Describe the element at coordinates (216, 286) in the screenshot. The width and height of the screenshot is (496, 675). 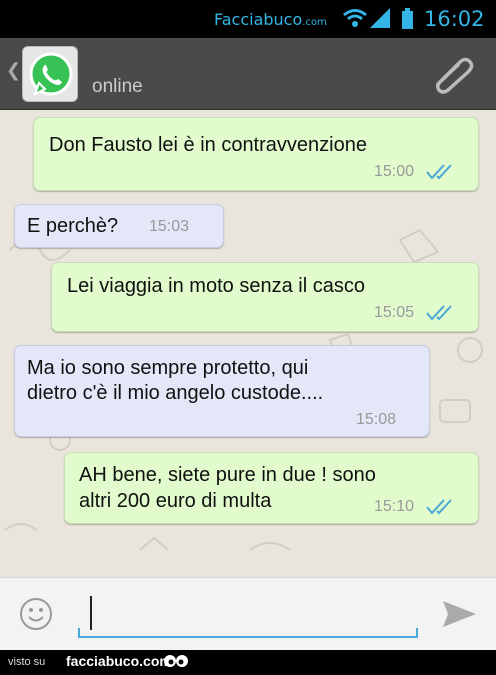
I see `message-text: Lei viaggia in moto senza il casco` at that location.